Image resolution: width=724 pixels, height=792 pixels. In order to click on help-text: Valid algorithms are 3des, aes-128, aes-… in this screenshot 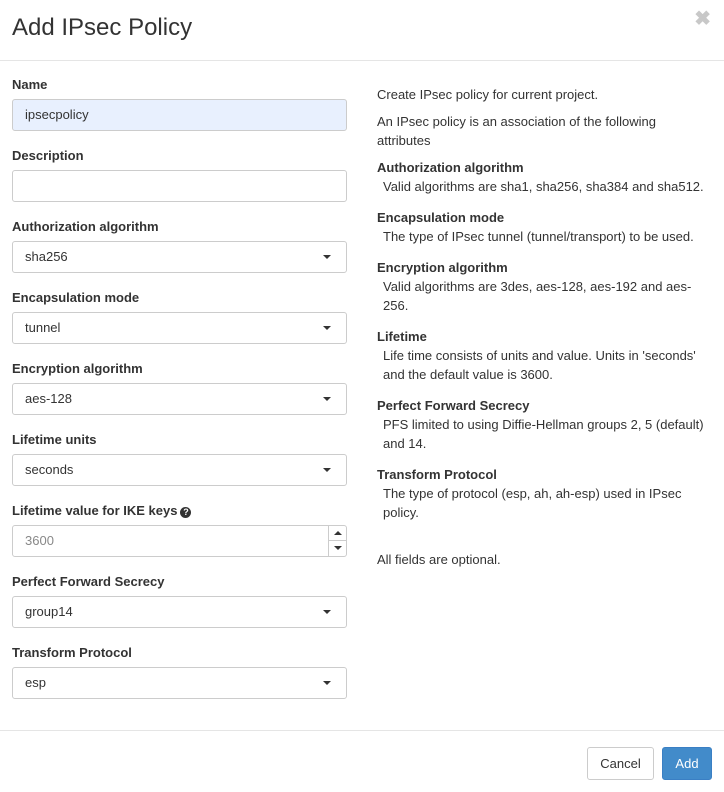, I will do `click(537, 296)`.